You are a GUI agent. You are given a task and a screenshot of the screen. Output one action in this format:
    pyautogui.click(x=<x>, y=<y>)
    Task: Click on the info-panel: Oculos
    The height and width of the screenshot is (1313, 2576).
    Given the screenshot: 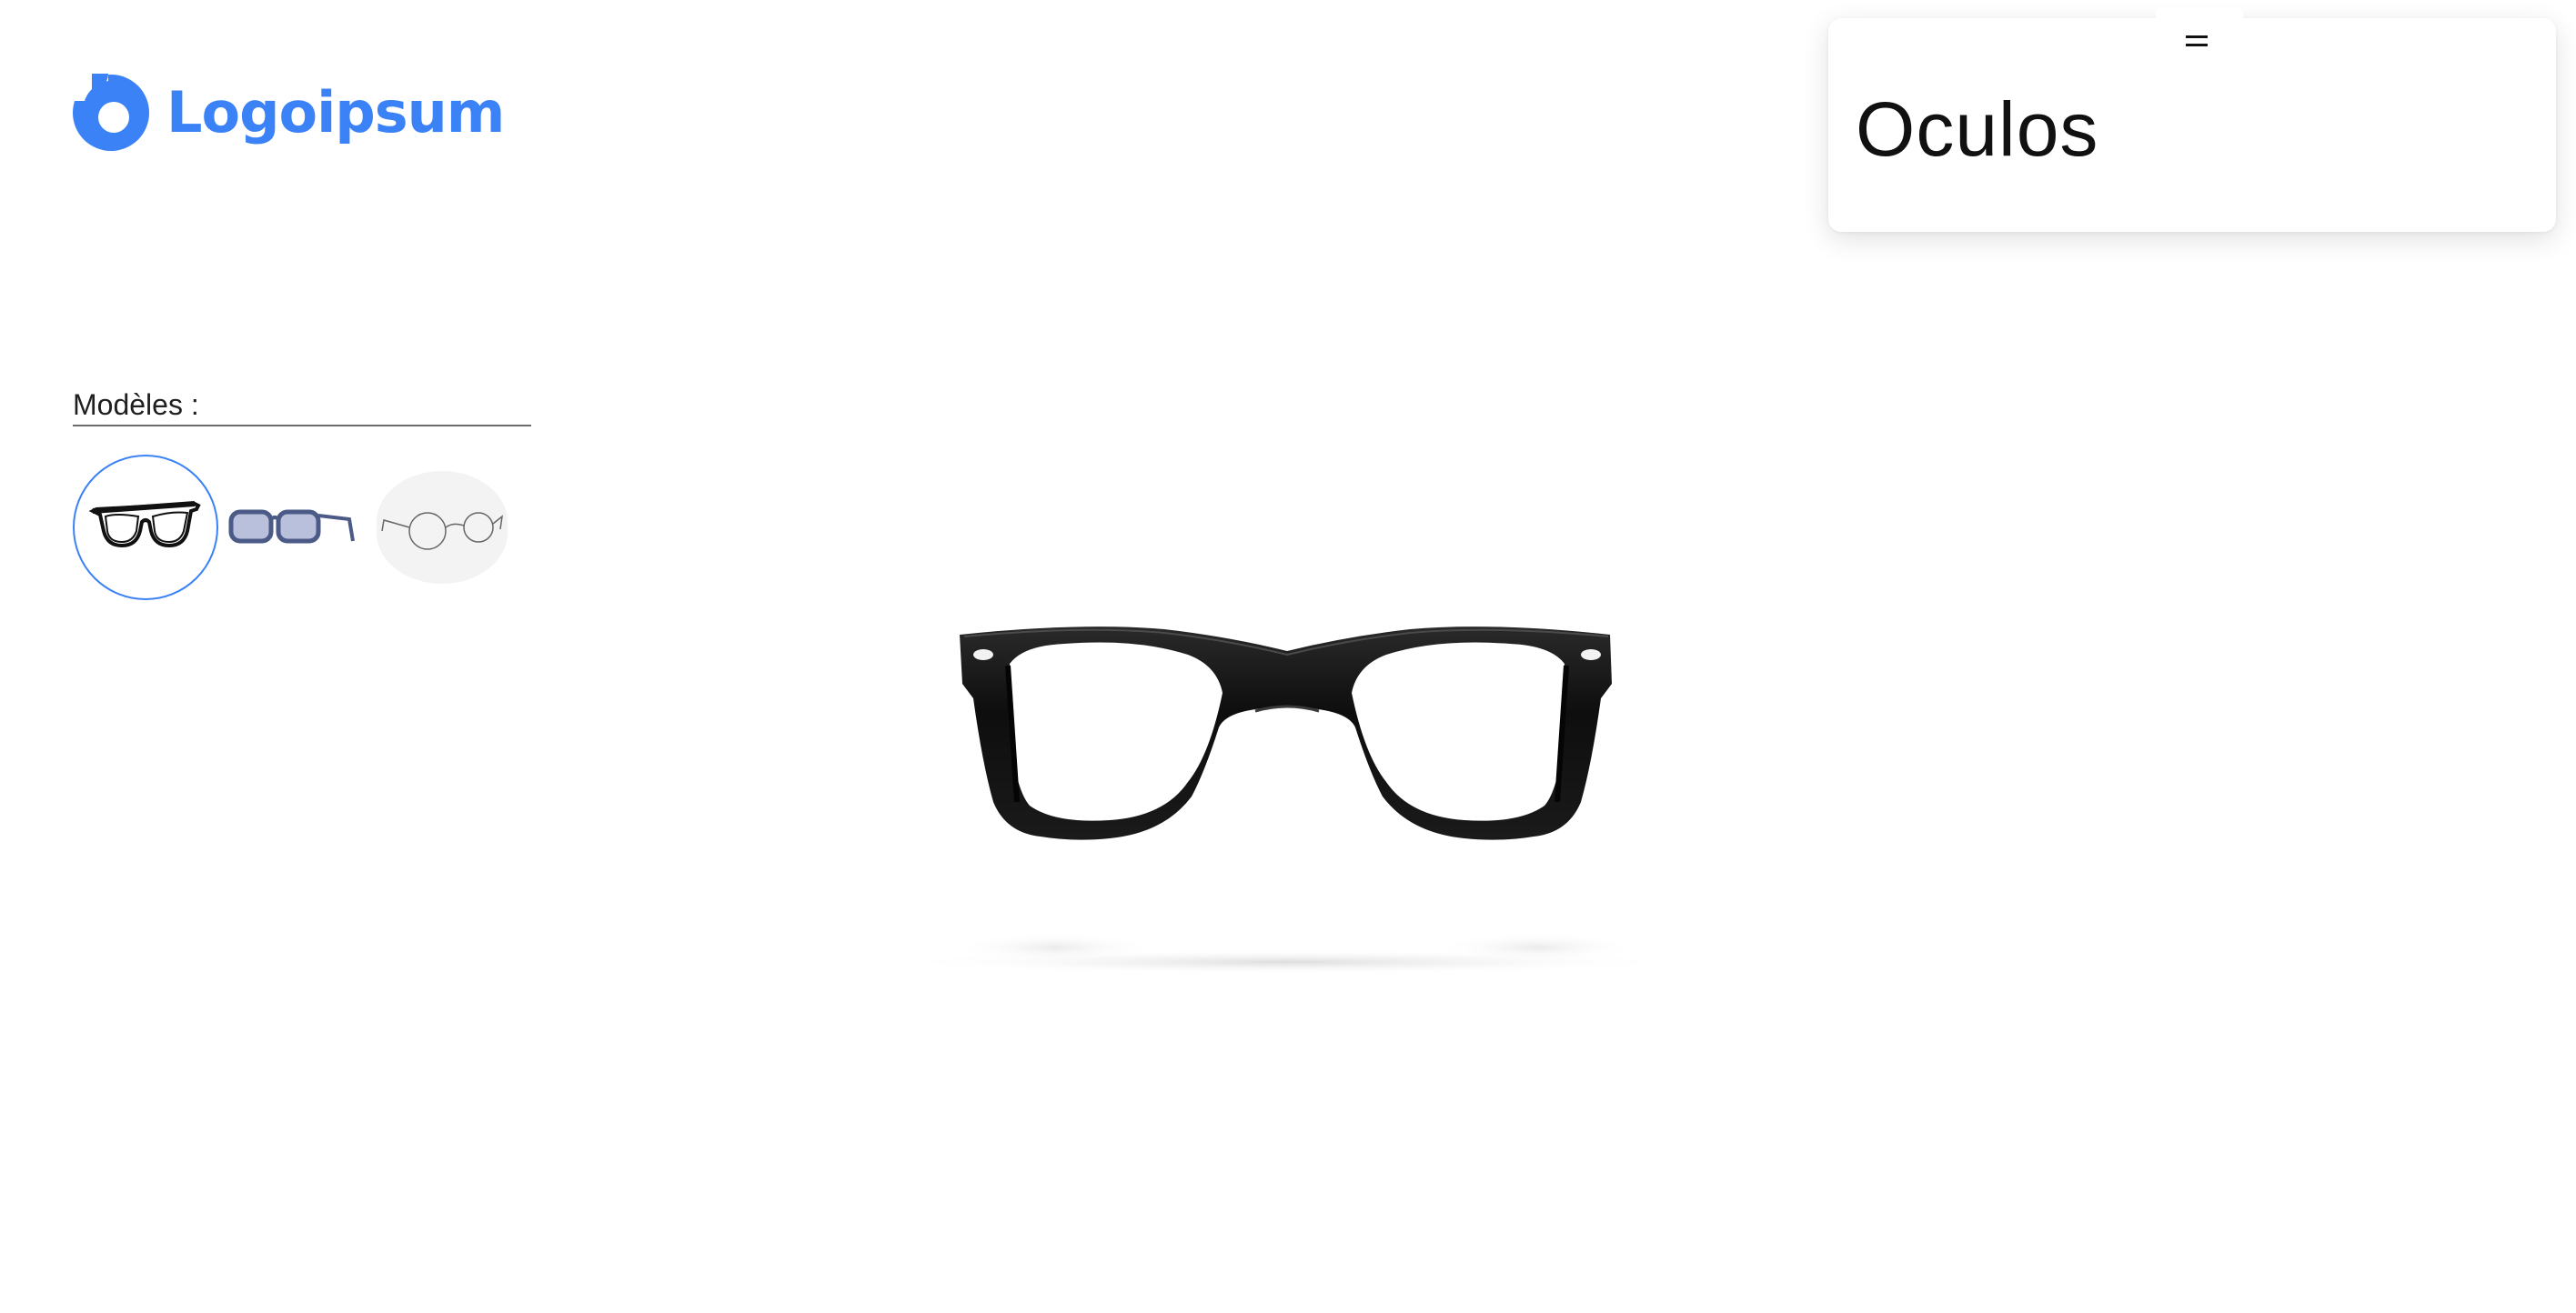 What is the action you would take?
    pyautogui.click(x=2192, y=120)
    